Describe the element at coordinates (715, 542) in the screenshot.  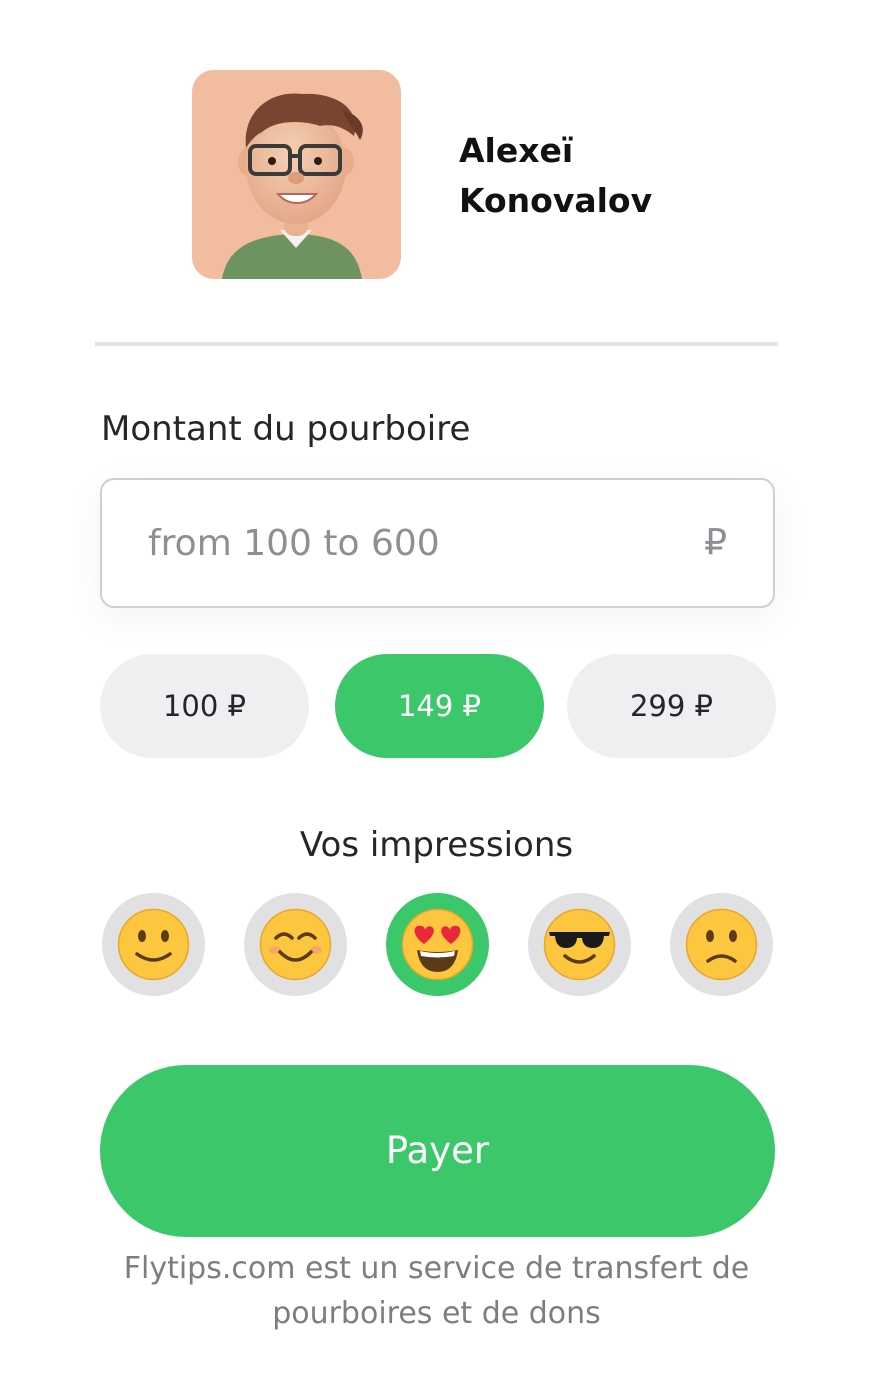
I see `currency-symbol: ₽` at that location.